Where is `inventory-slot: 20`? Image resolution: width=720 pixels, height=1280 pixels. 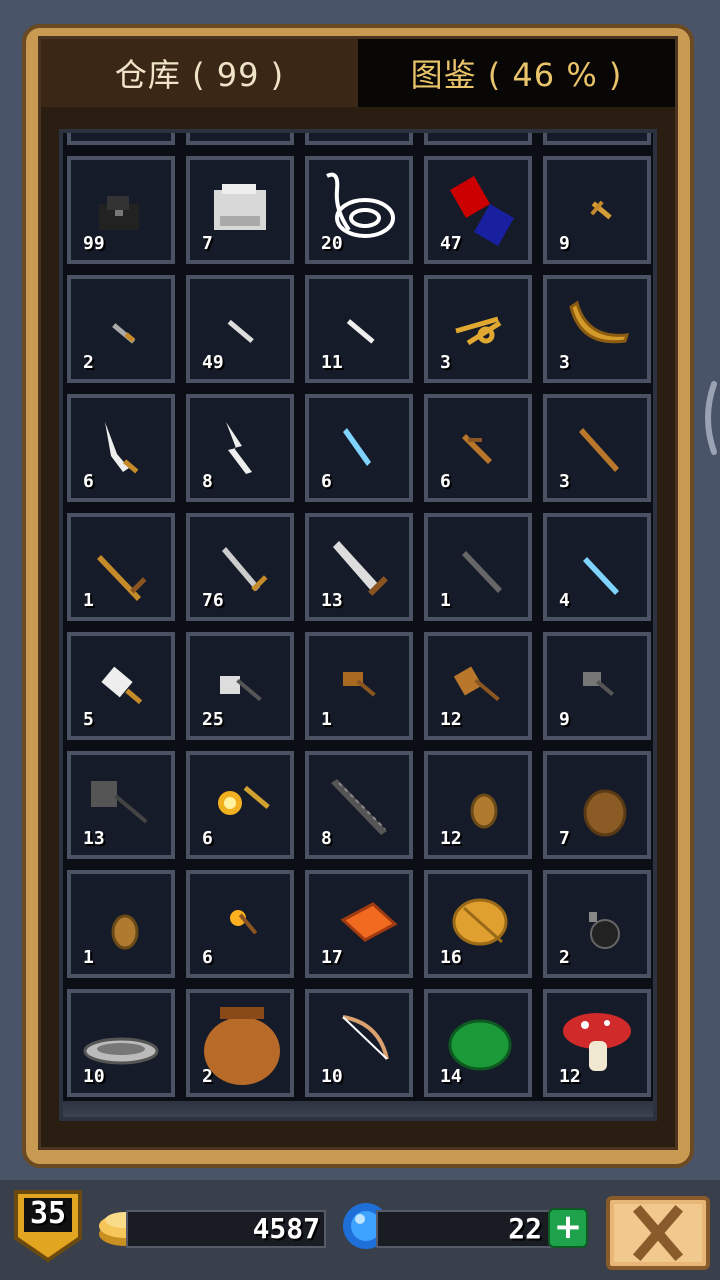 inventory-slot: 20 is located at coordinates (359, 210).